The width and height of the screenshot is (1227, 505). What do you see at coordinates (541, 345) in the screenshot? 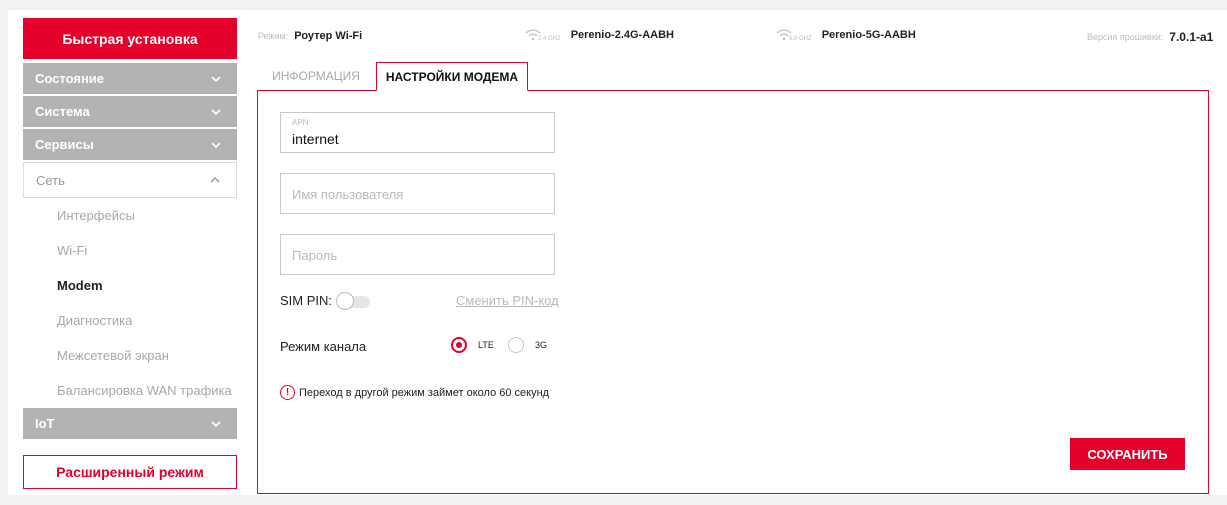
I see `radio-3g-label: 3G` at bounding box center [541, 345].